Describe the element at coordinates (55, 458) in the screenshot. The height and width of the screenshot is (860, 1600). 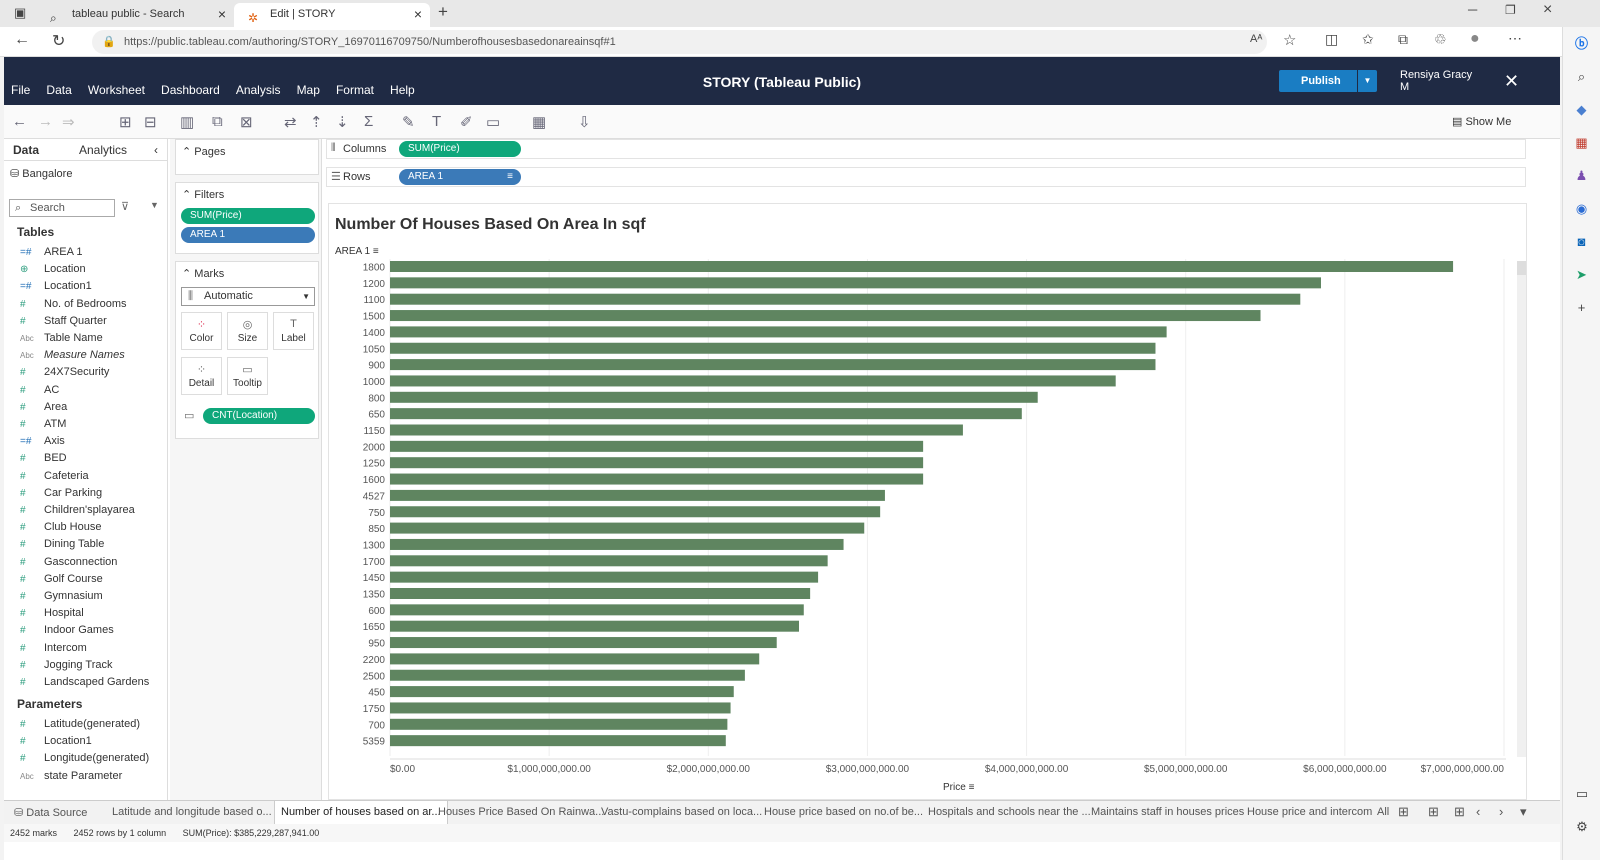
I see `field-item: BED` at that location.